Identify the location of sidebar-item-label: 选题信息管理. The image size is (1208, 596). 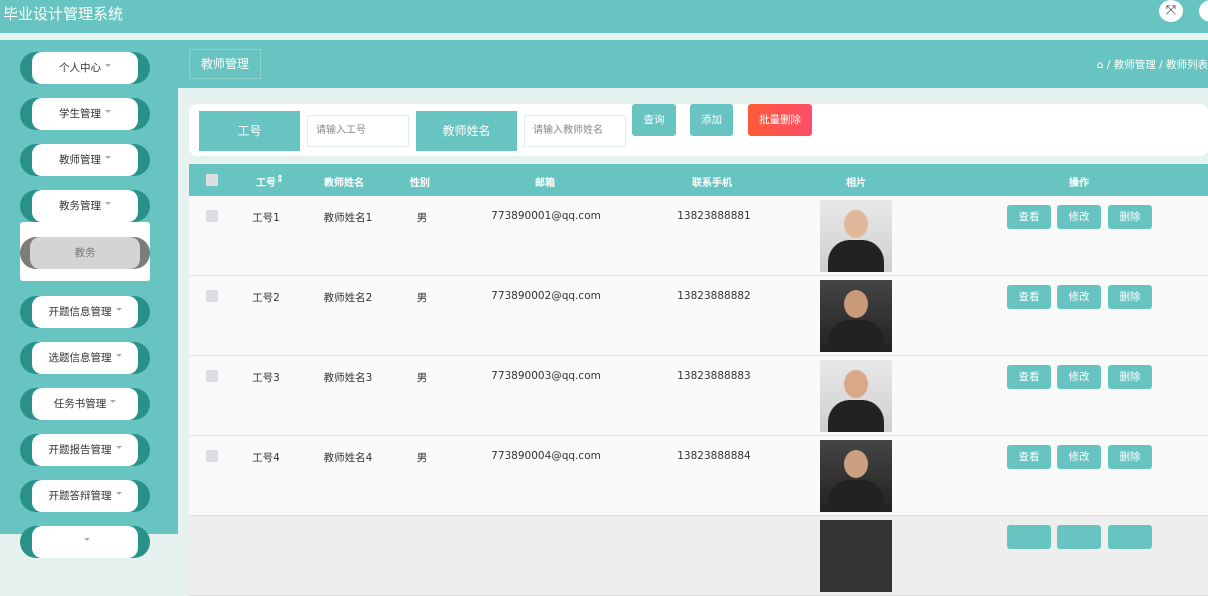
(85, 358).